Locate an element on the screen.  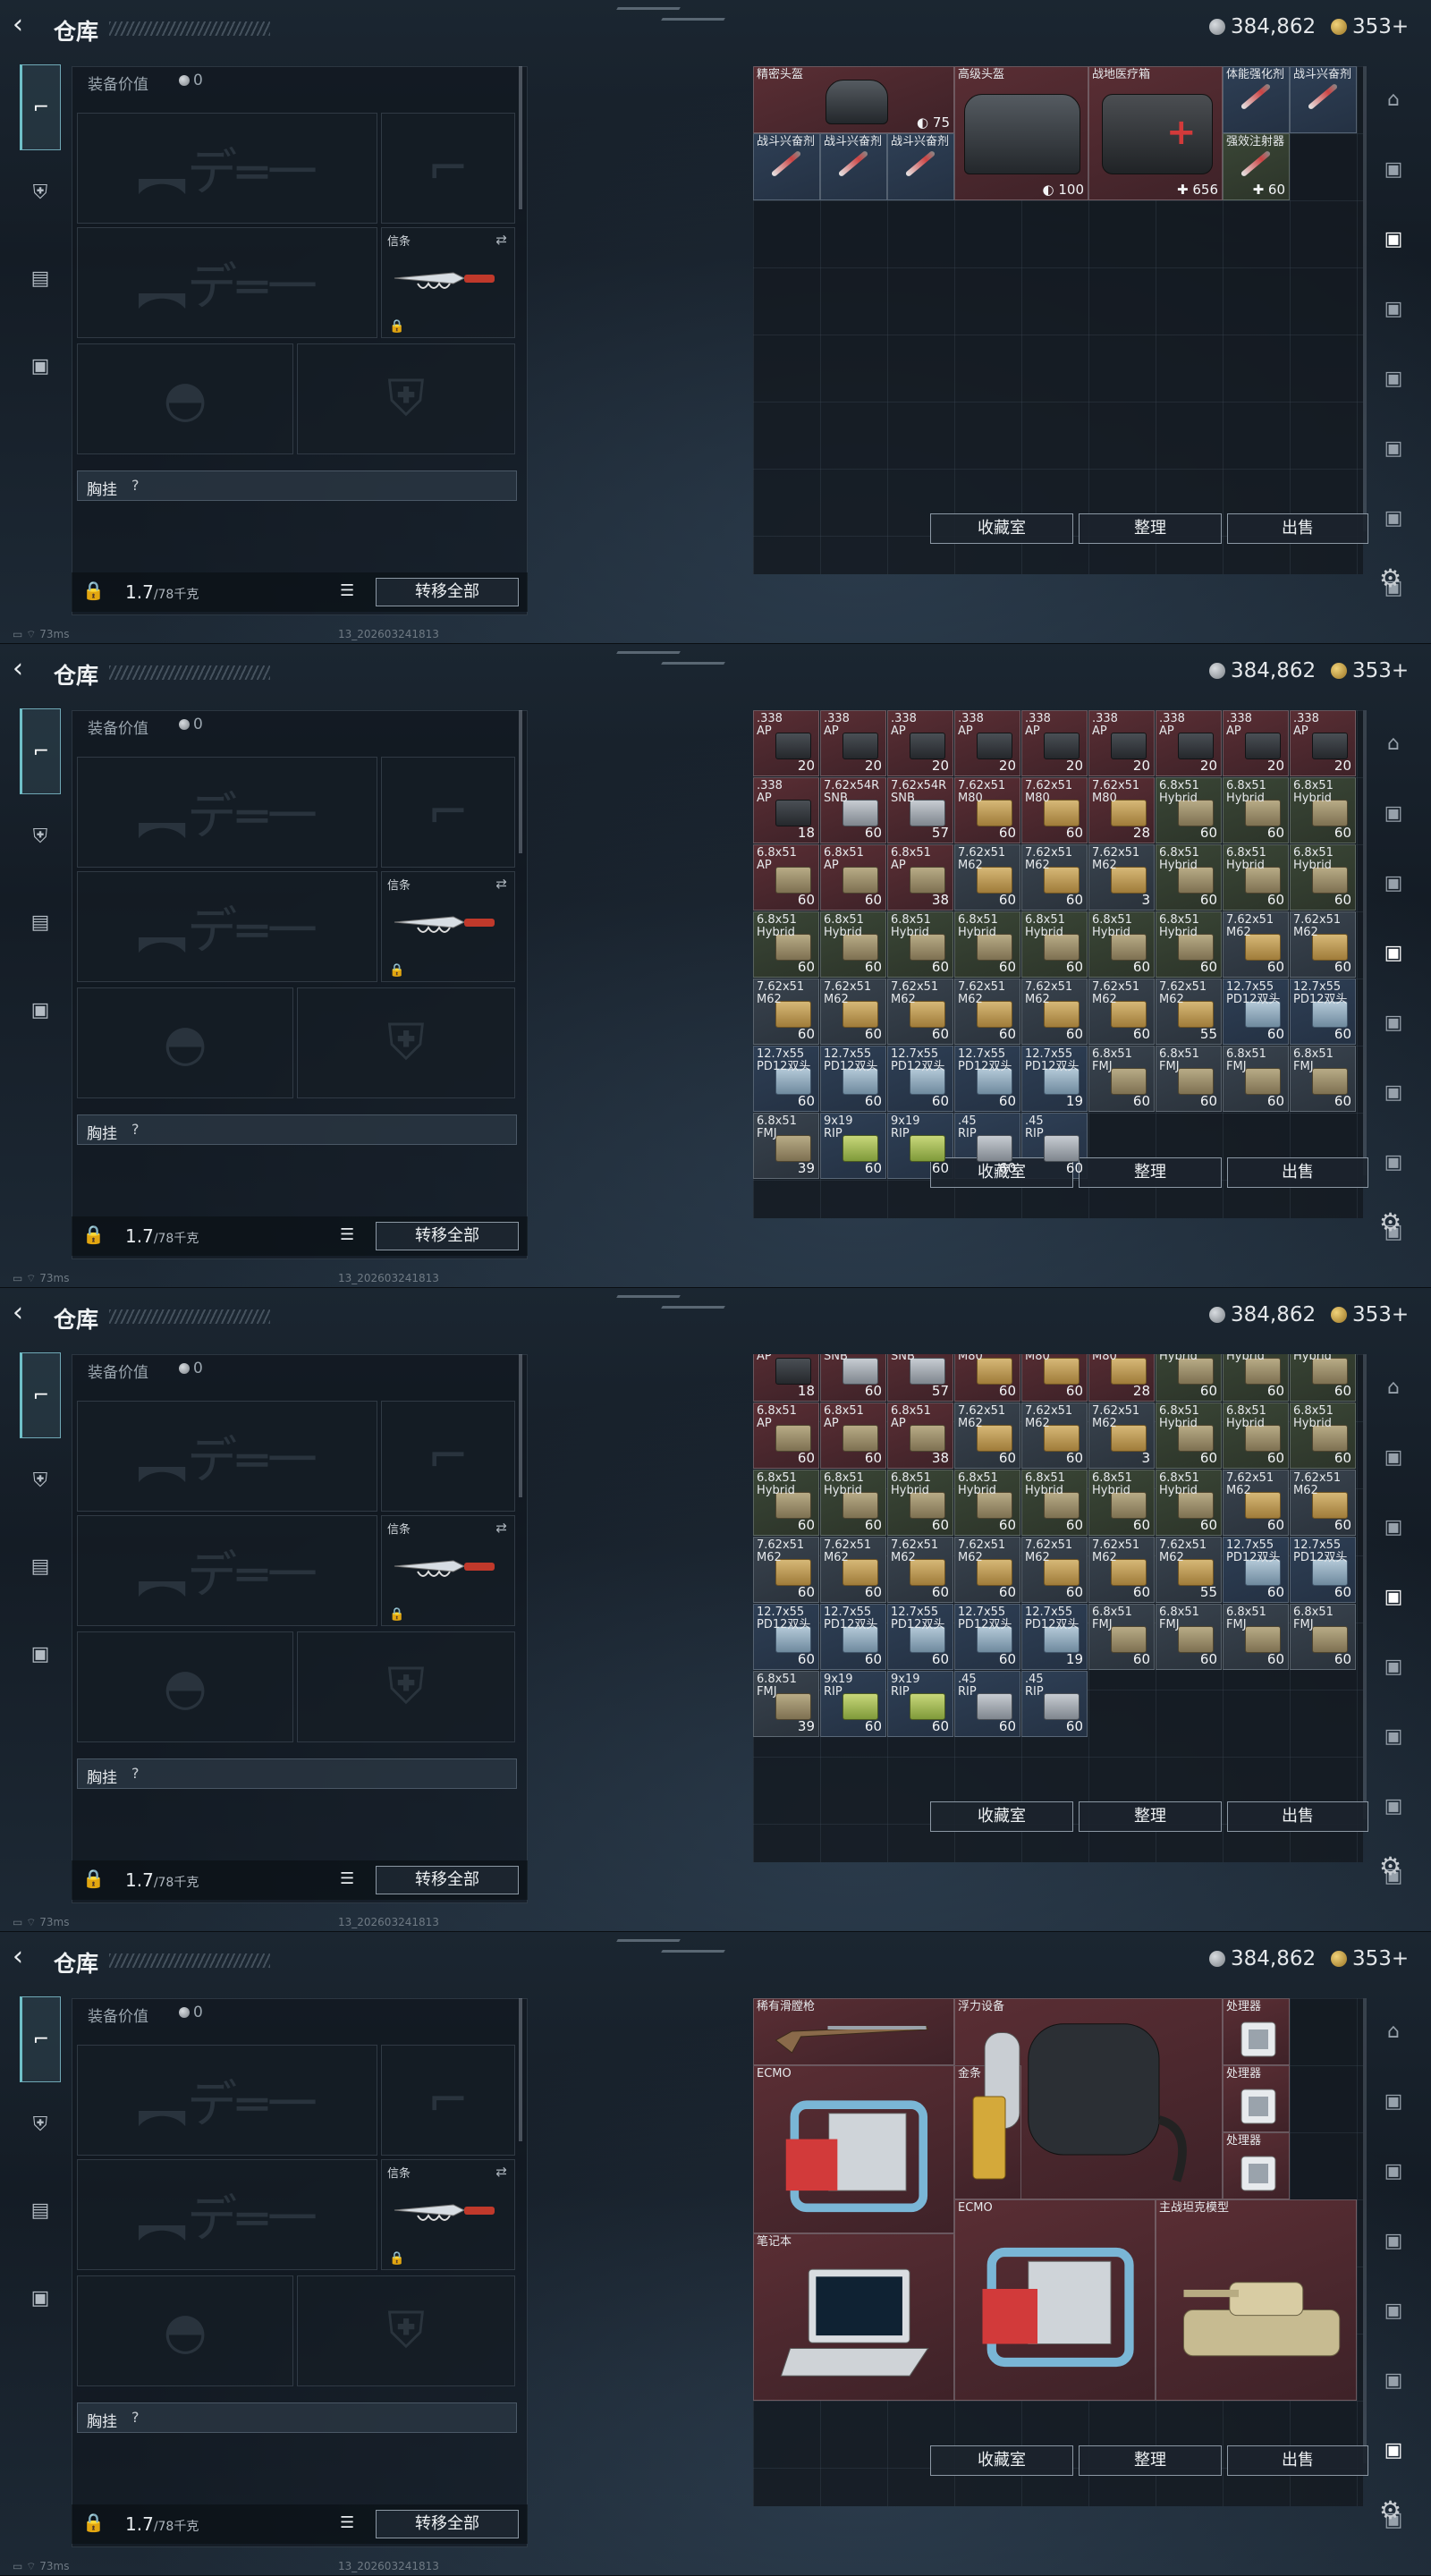
stash-tab-1-icon: ⌂ is located at coordinates (1394, 744).